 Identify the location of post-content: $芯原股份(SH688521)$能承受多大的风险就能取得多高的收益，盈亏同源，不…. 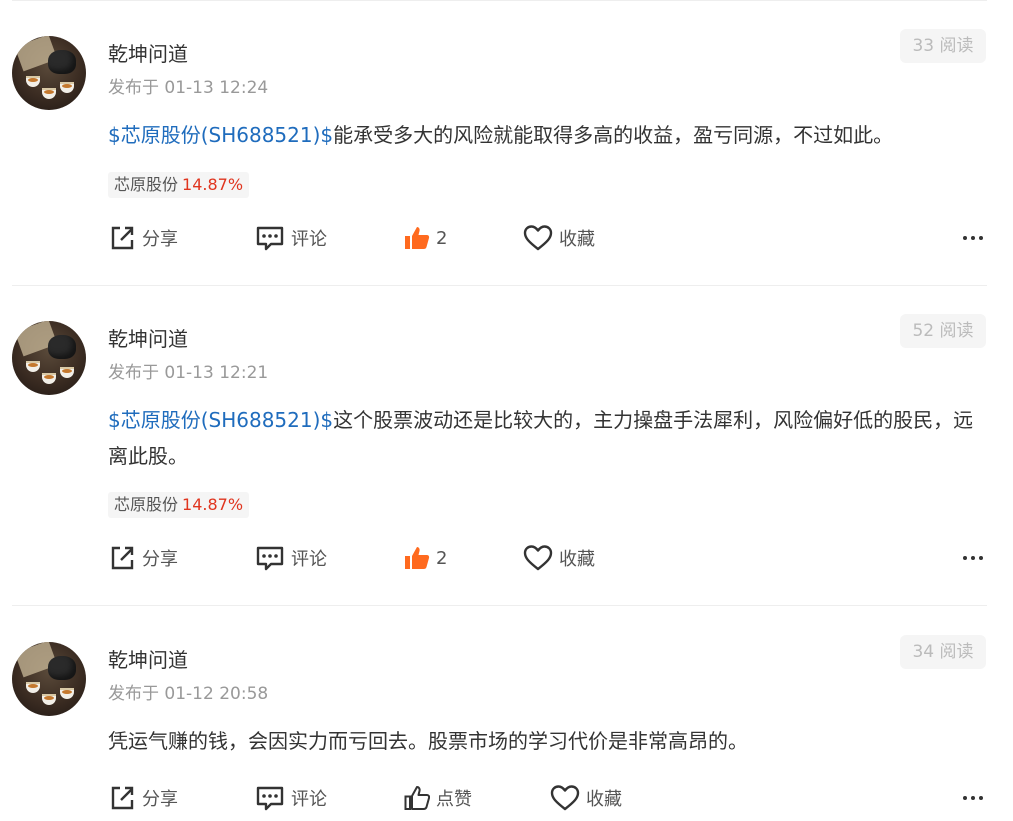
(548, 135).